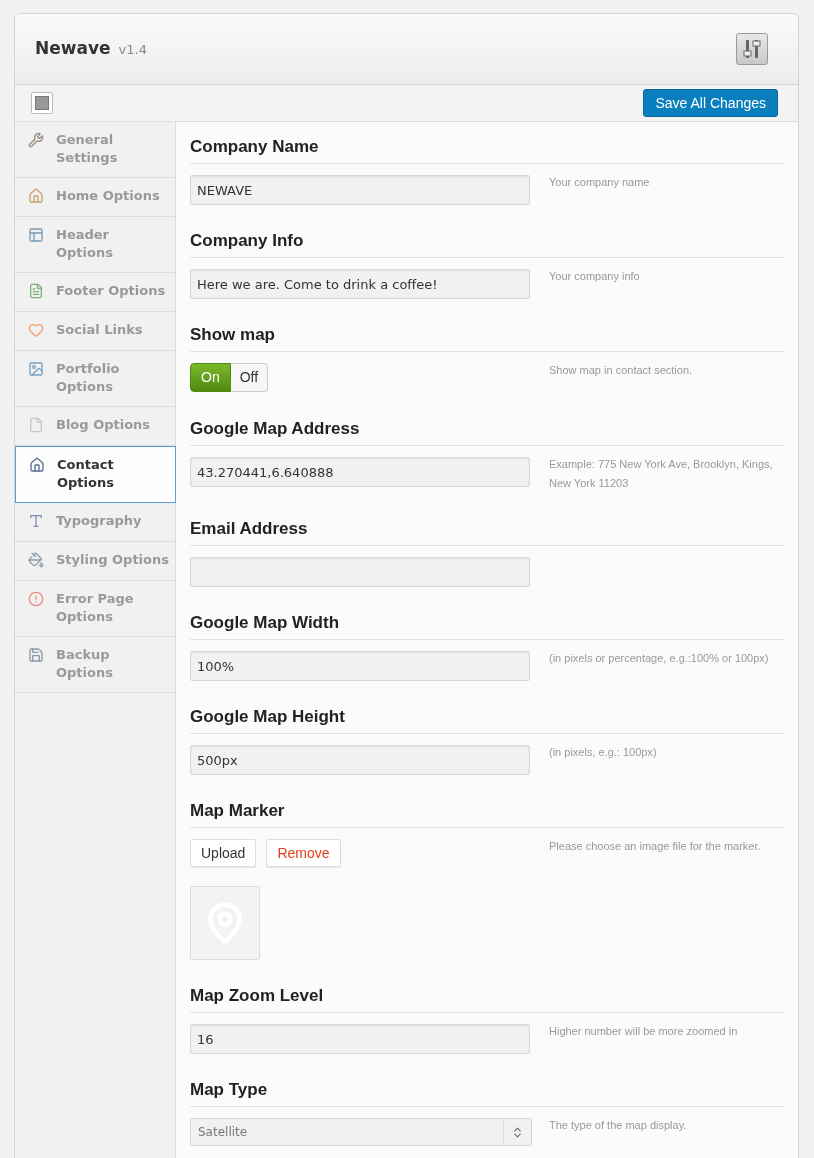  Describe the element at coordinates (621, 370) in the screenshot. I see `field-hint: Show map in contact section.` at that location.